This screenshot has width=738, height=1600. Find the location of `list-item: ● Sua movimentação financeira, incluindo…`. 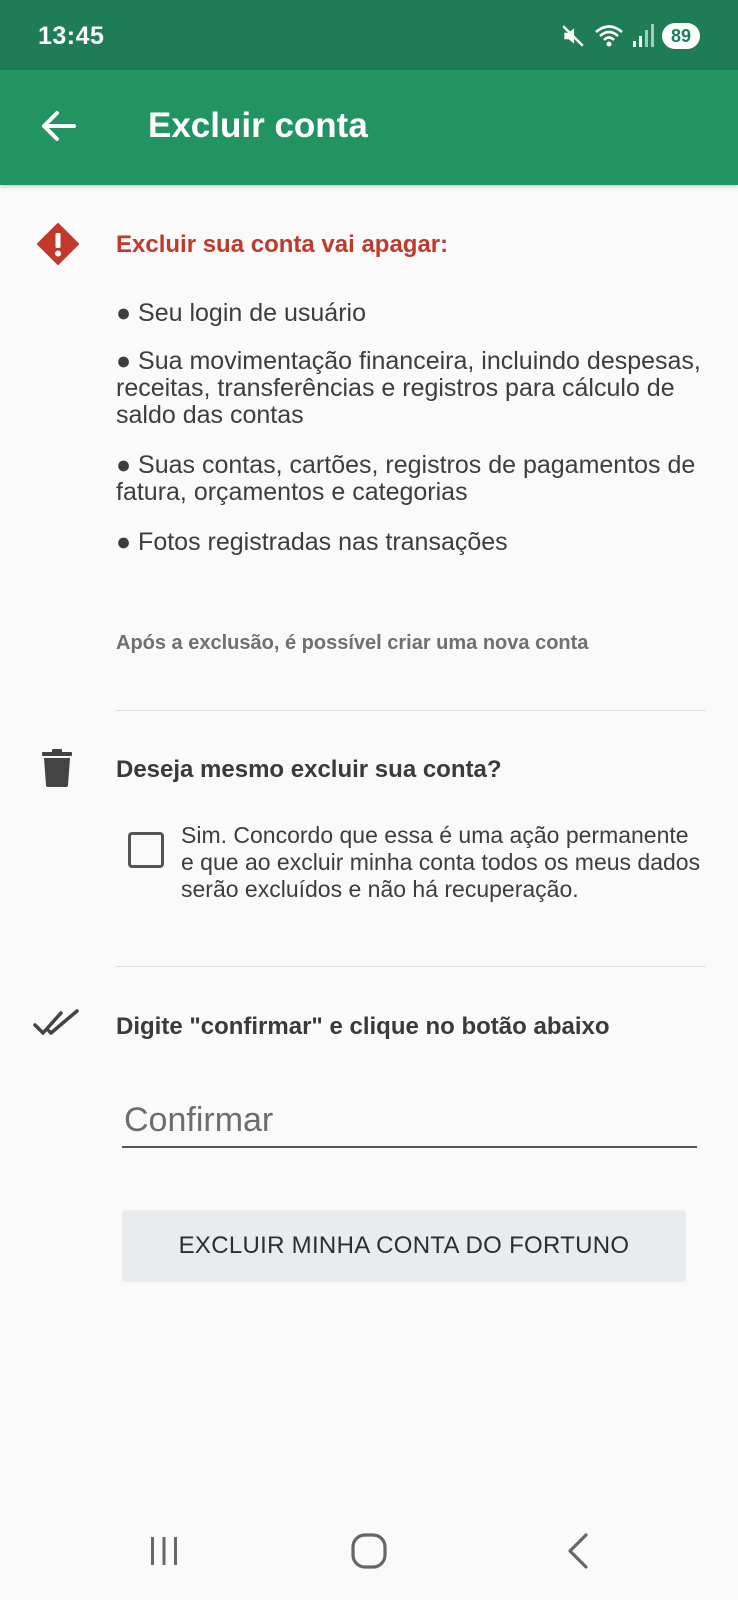

list-item: ● Sua movimentação financeira, incluindo… is located at coordinates (408, 388).